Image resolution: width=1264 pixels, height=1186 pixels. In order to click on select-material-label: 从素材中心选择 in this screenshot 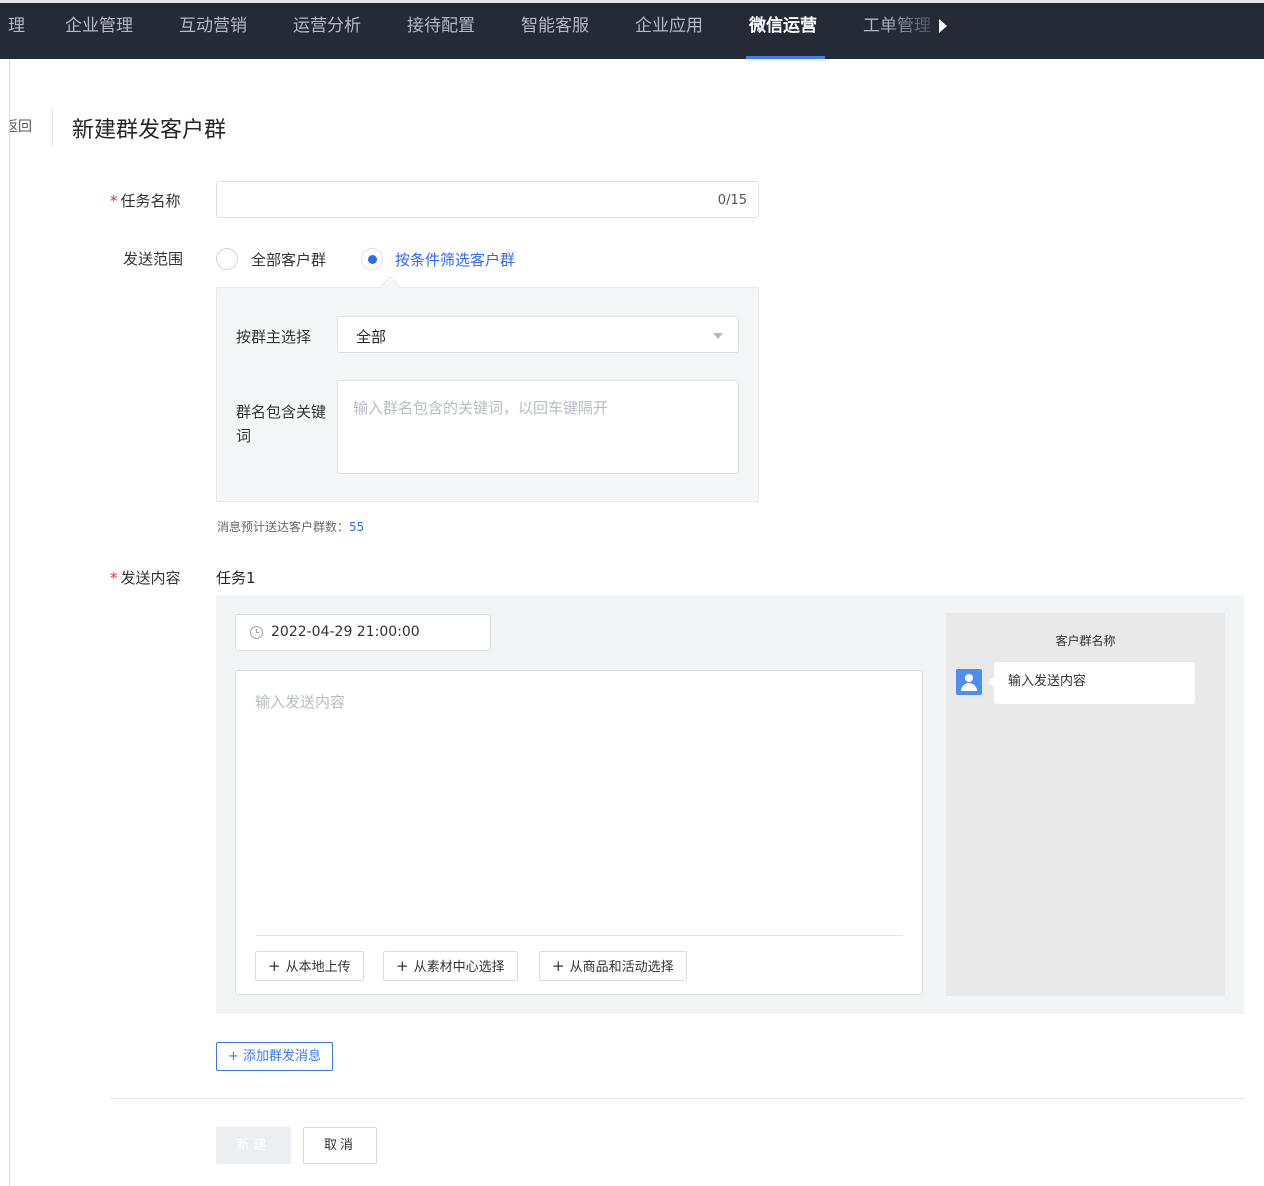, I will do `click(459, 967)`.